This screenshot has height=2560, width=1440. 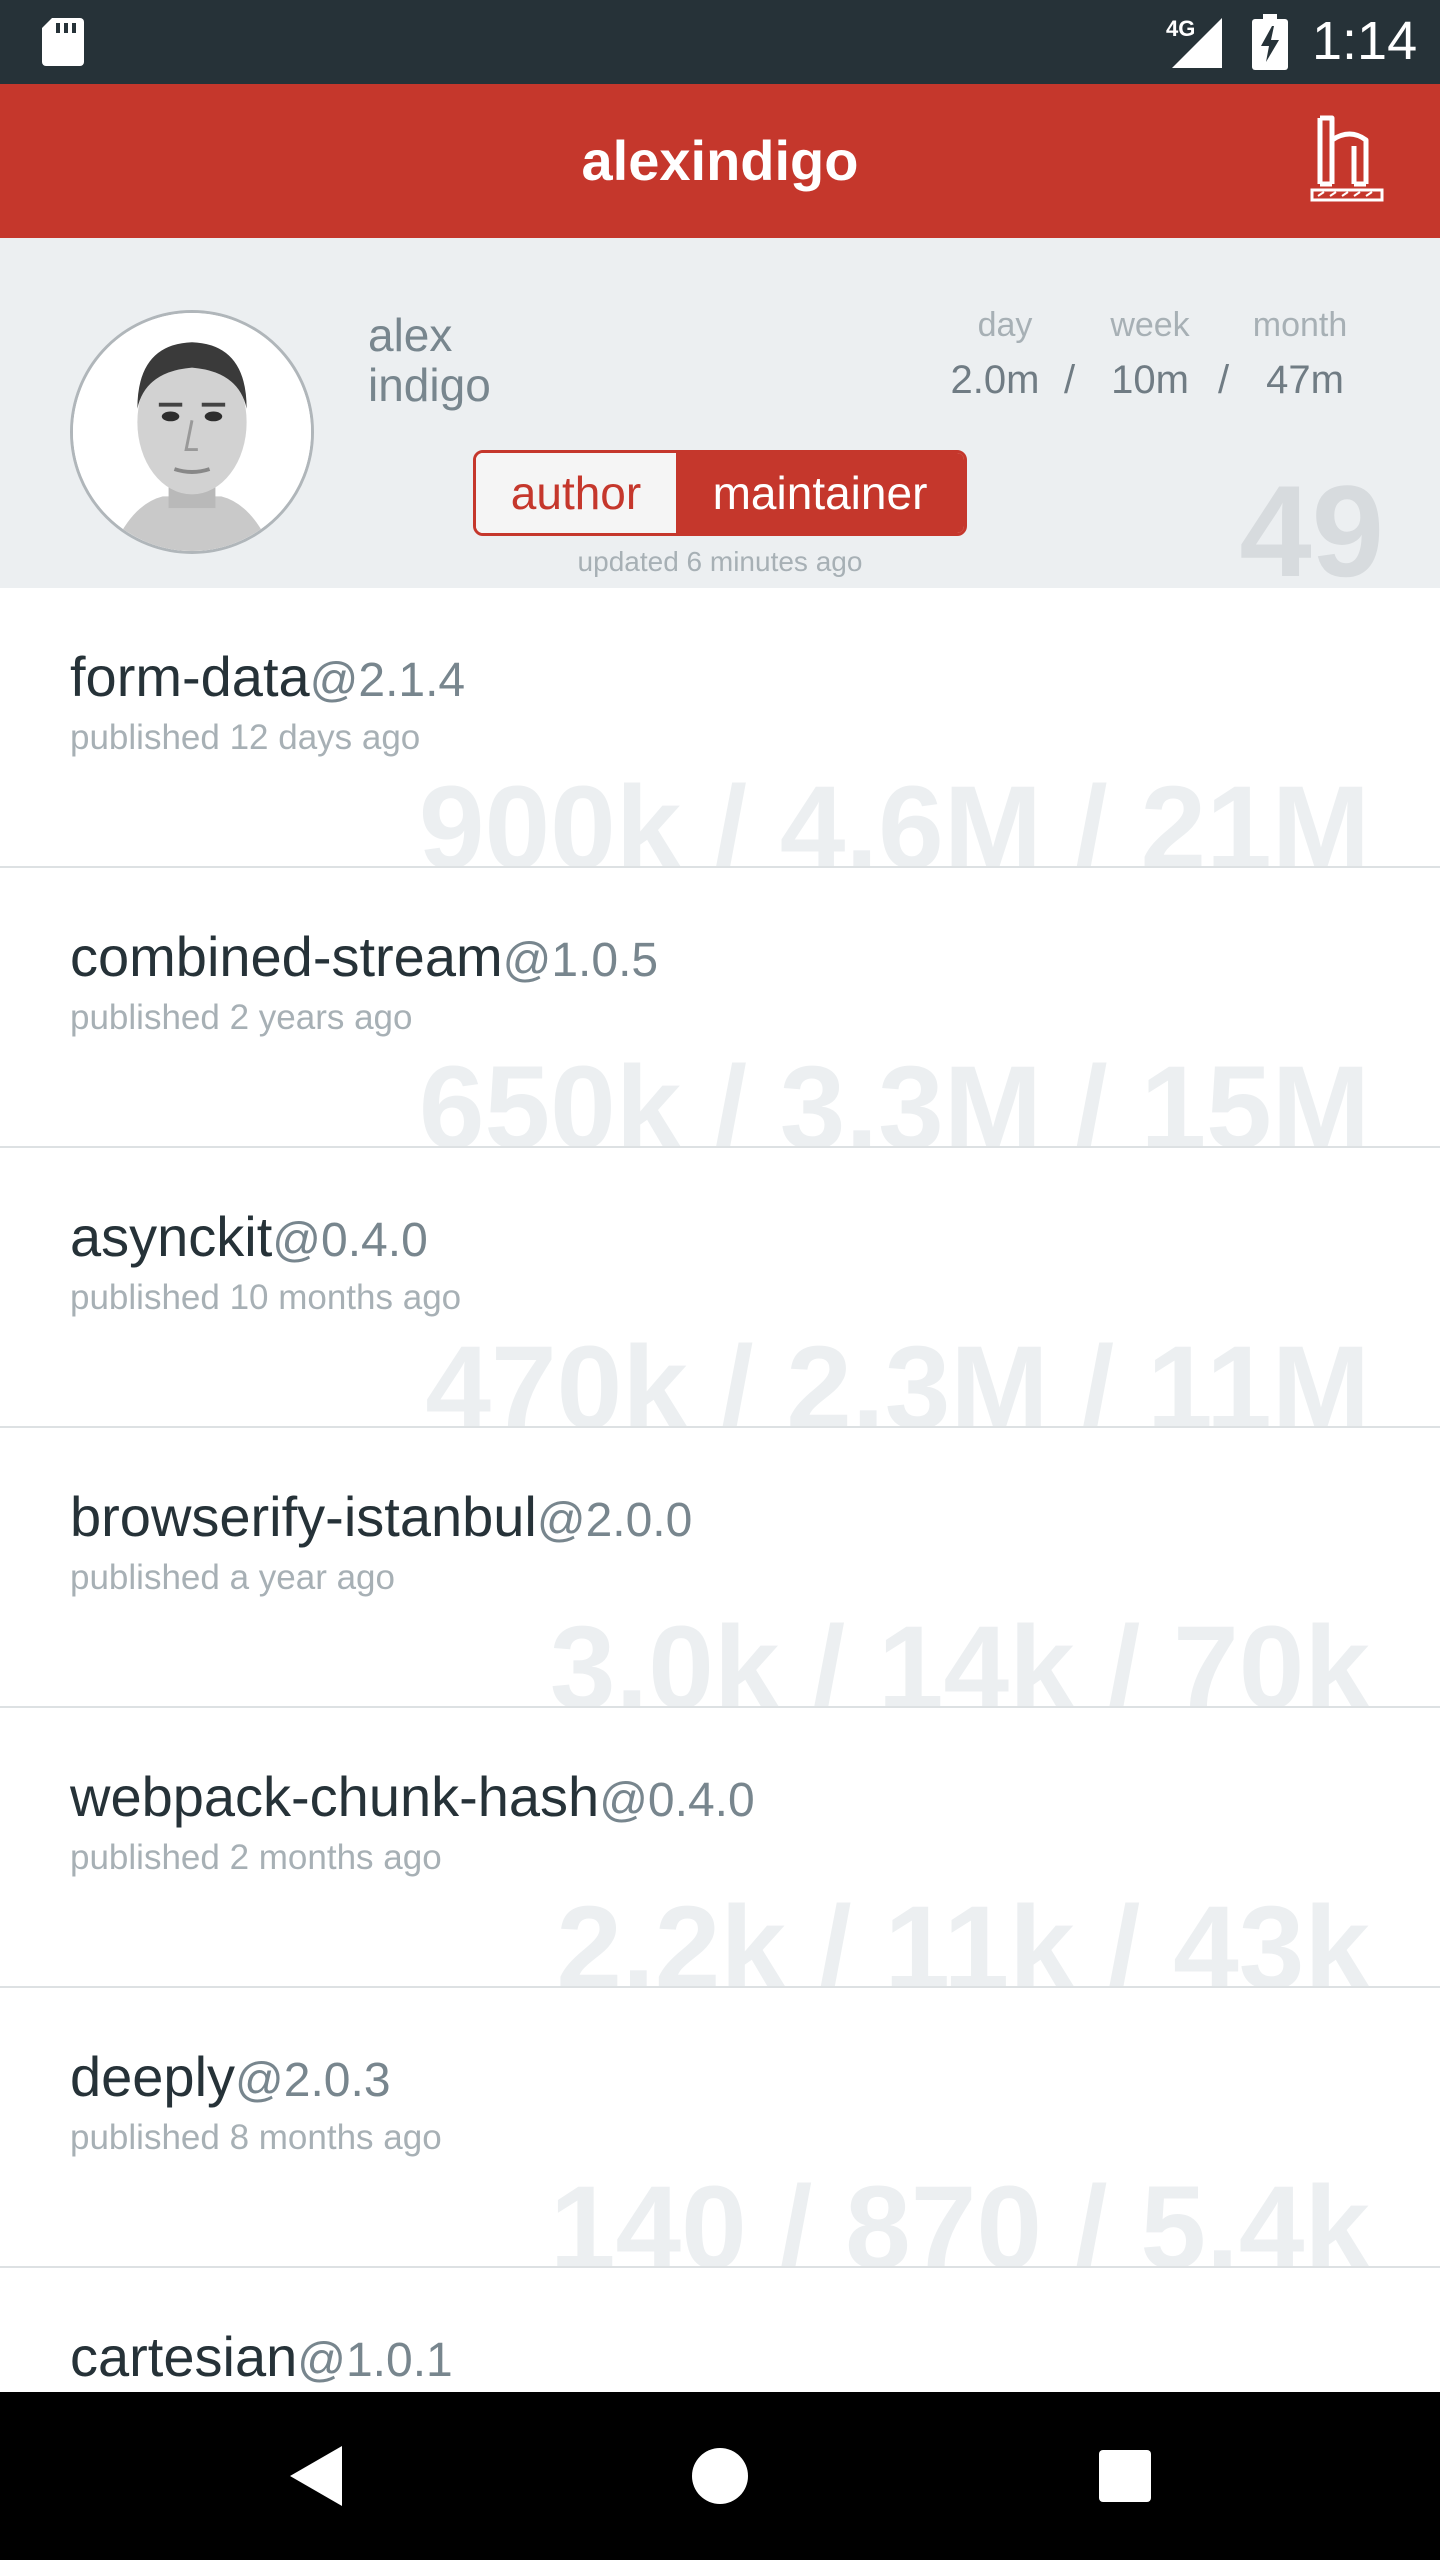 I want to click on stat-label-day: day, so click(x=1005, y=325).